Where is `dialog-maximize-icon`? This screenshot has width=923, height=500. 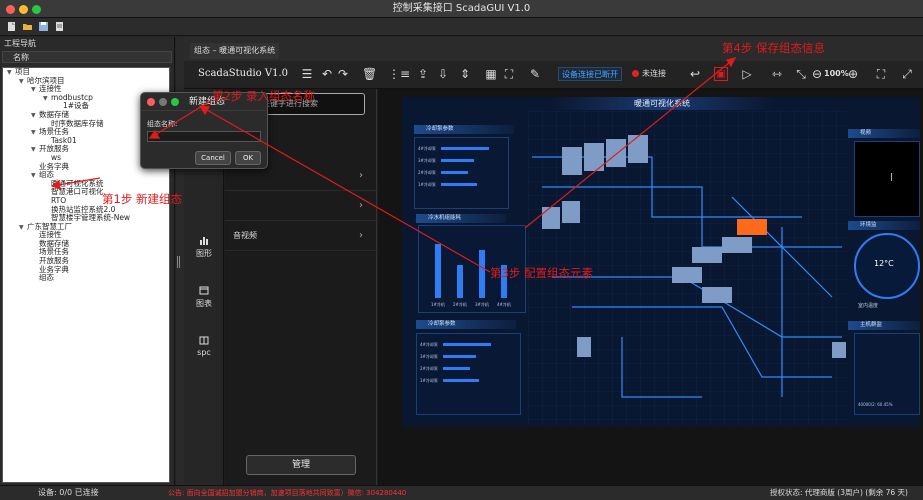
dialog-maximize-icon is located at coordinates (175, 102).